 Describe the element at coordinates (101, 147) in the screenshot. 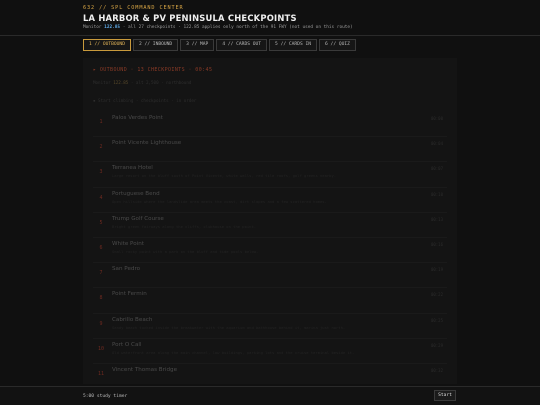

I see `checkpoint-number: 2` at that location.